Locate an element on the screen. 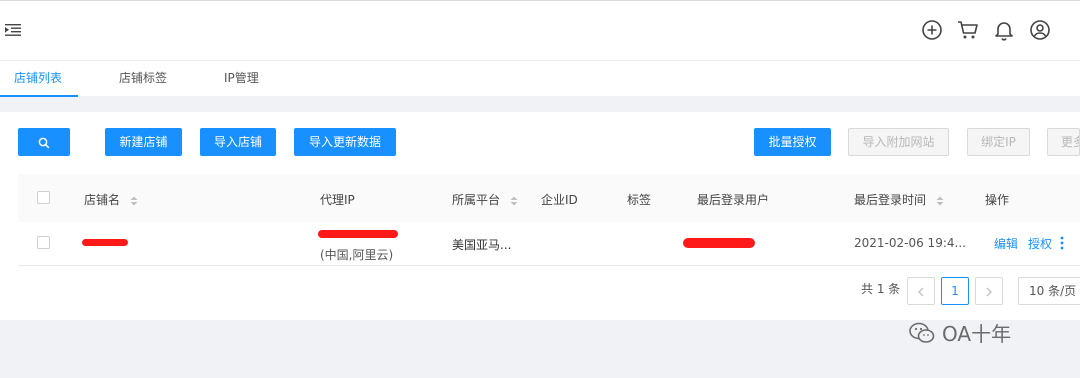  tab-store-tags: 店铺标签 is located at coordinates (143, 79).